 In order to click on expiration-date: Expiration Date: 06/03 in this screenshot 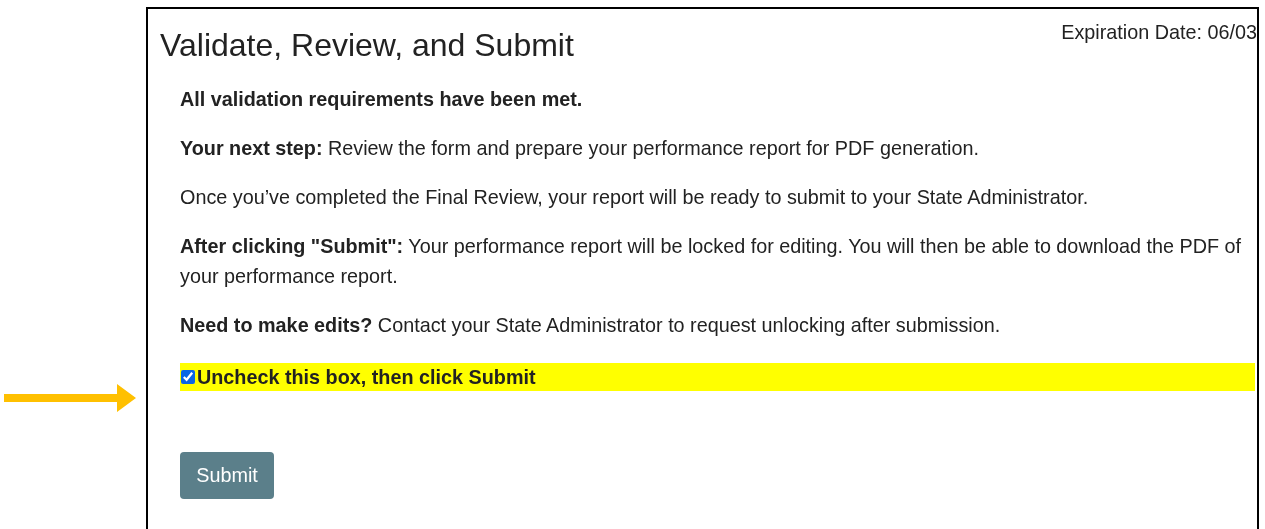, I will do `click(1159, 32)`.